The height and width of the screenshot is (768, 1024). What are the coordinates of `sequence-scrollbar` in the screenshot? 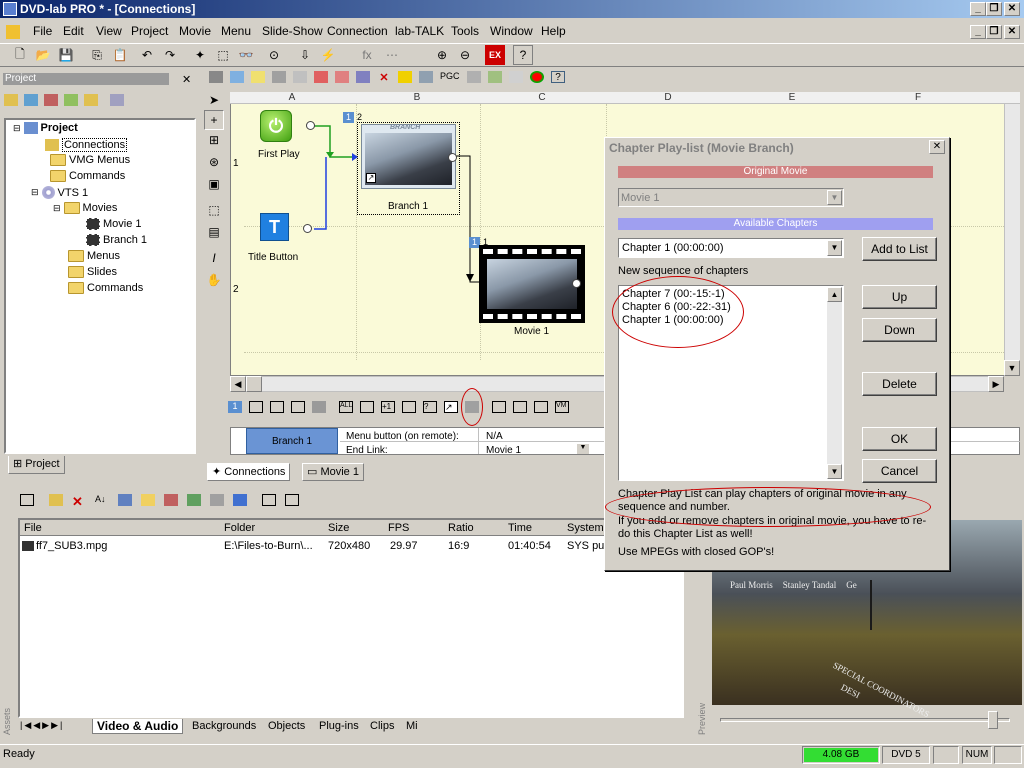 It's located at (834, 383).